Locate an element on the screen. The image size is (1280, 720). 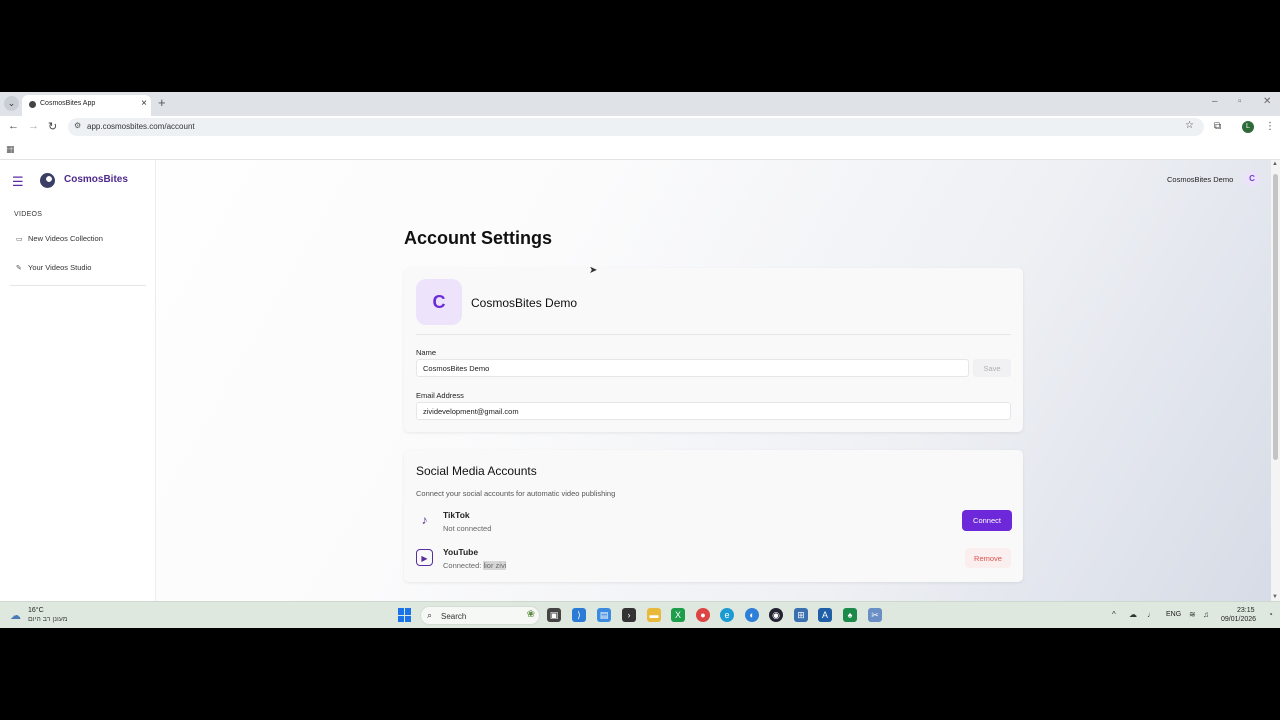
task-view-icon: ▣ is located at coordinates (554, 615).